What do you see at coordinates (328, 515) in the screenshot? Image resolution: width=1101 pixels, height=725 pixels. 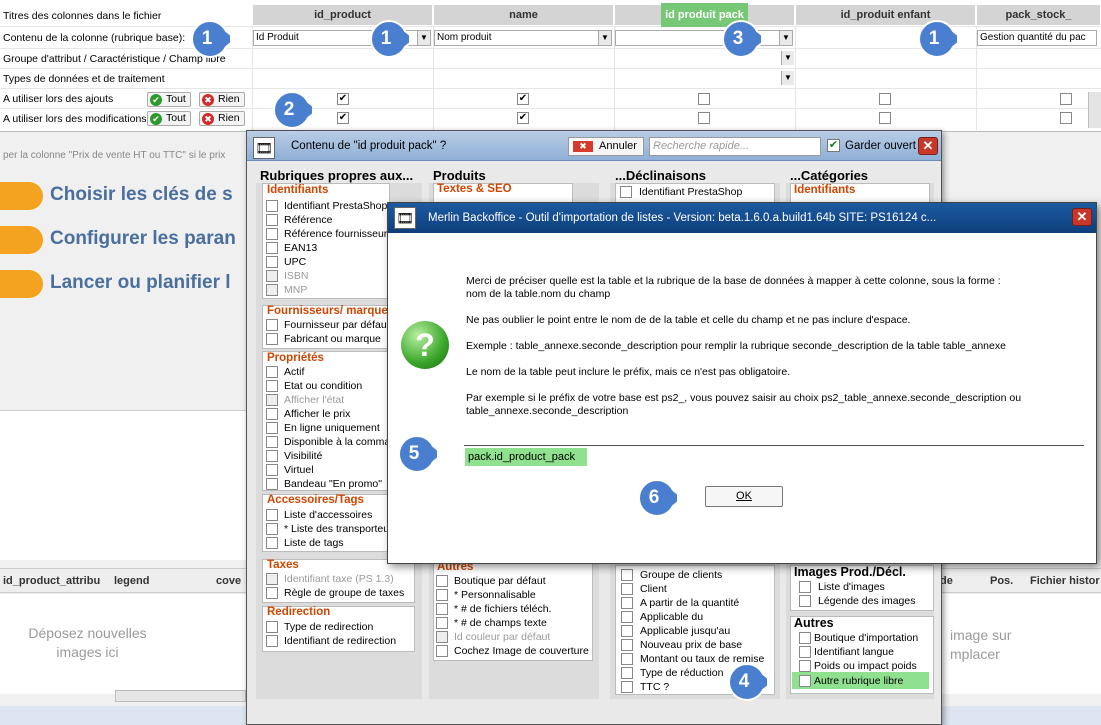 I see `item-liste-accessoires: Liste d'accessoires` at bounding box center [328, 515].